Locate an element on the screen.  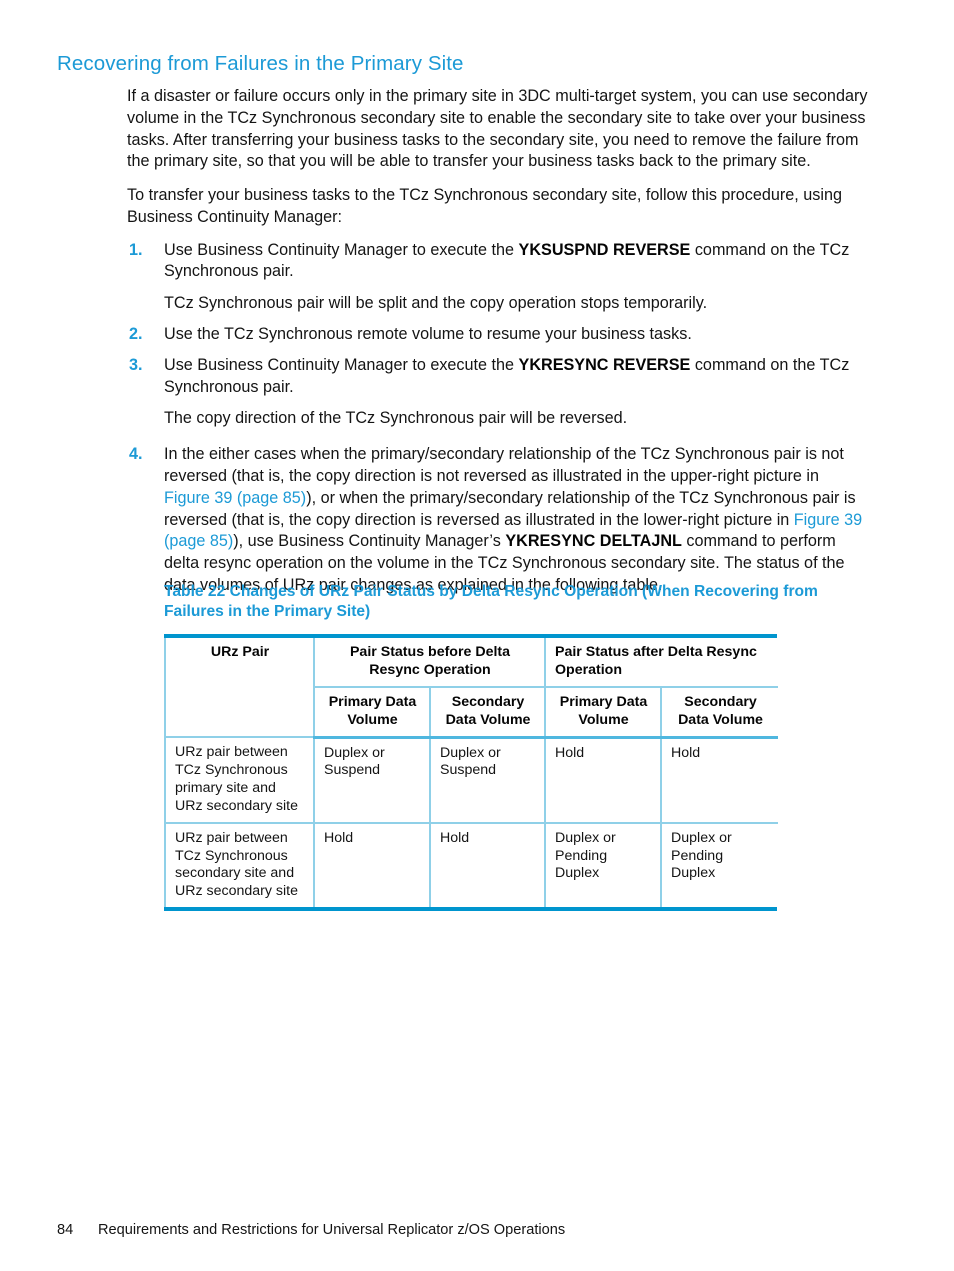
cell-after-secondary: Duplex or Pending Duplex is located at coordinates (719, 865).